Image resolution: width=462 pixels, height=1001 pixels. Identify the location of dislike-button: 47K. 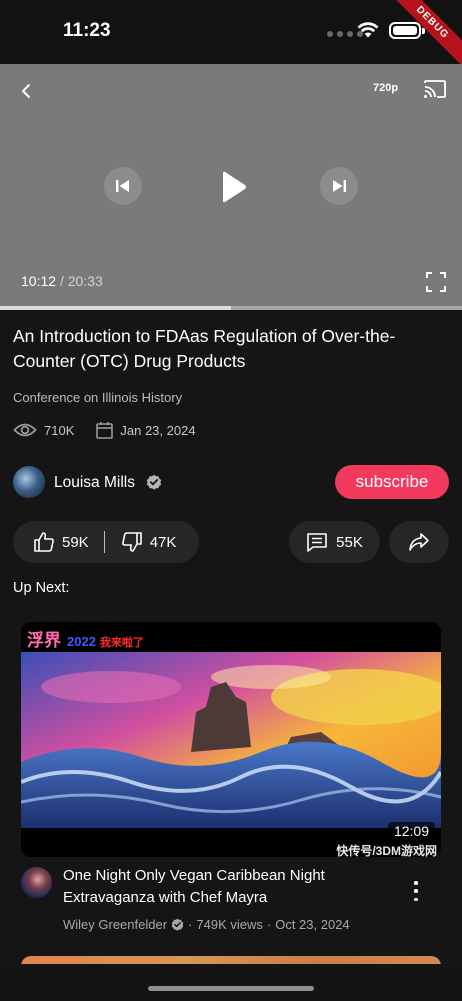
(149, 542).